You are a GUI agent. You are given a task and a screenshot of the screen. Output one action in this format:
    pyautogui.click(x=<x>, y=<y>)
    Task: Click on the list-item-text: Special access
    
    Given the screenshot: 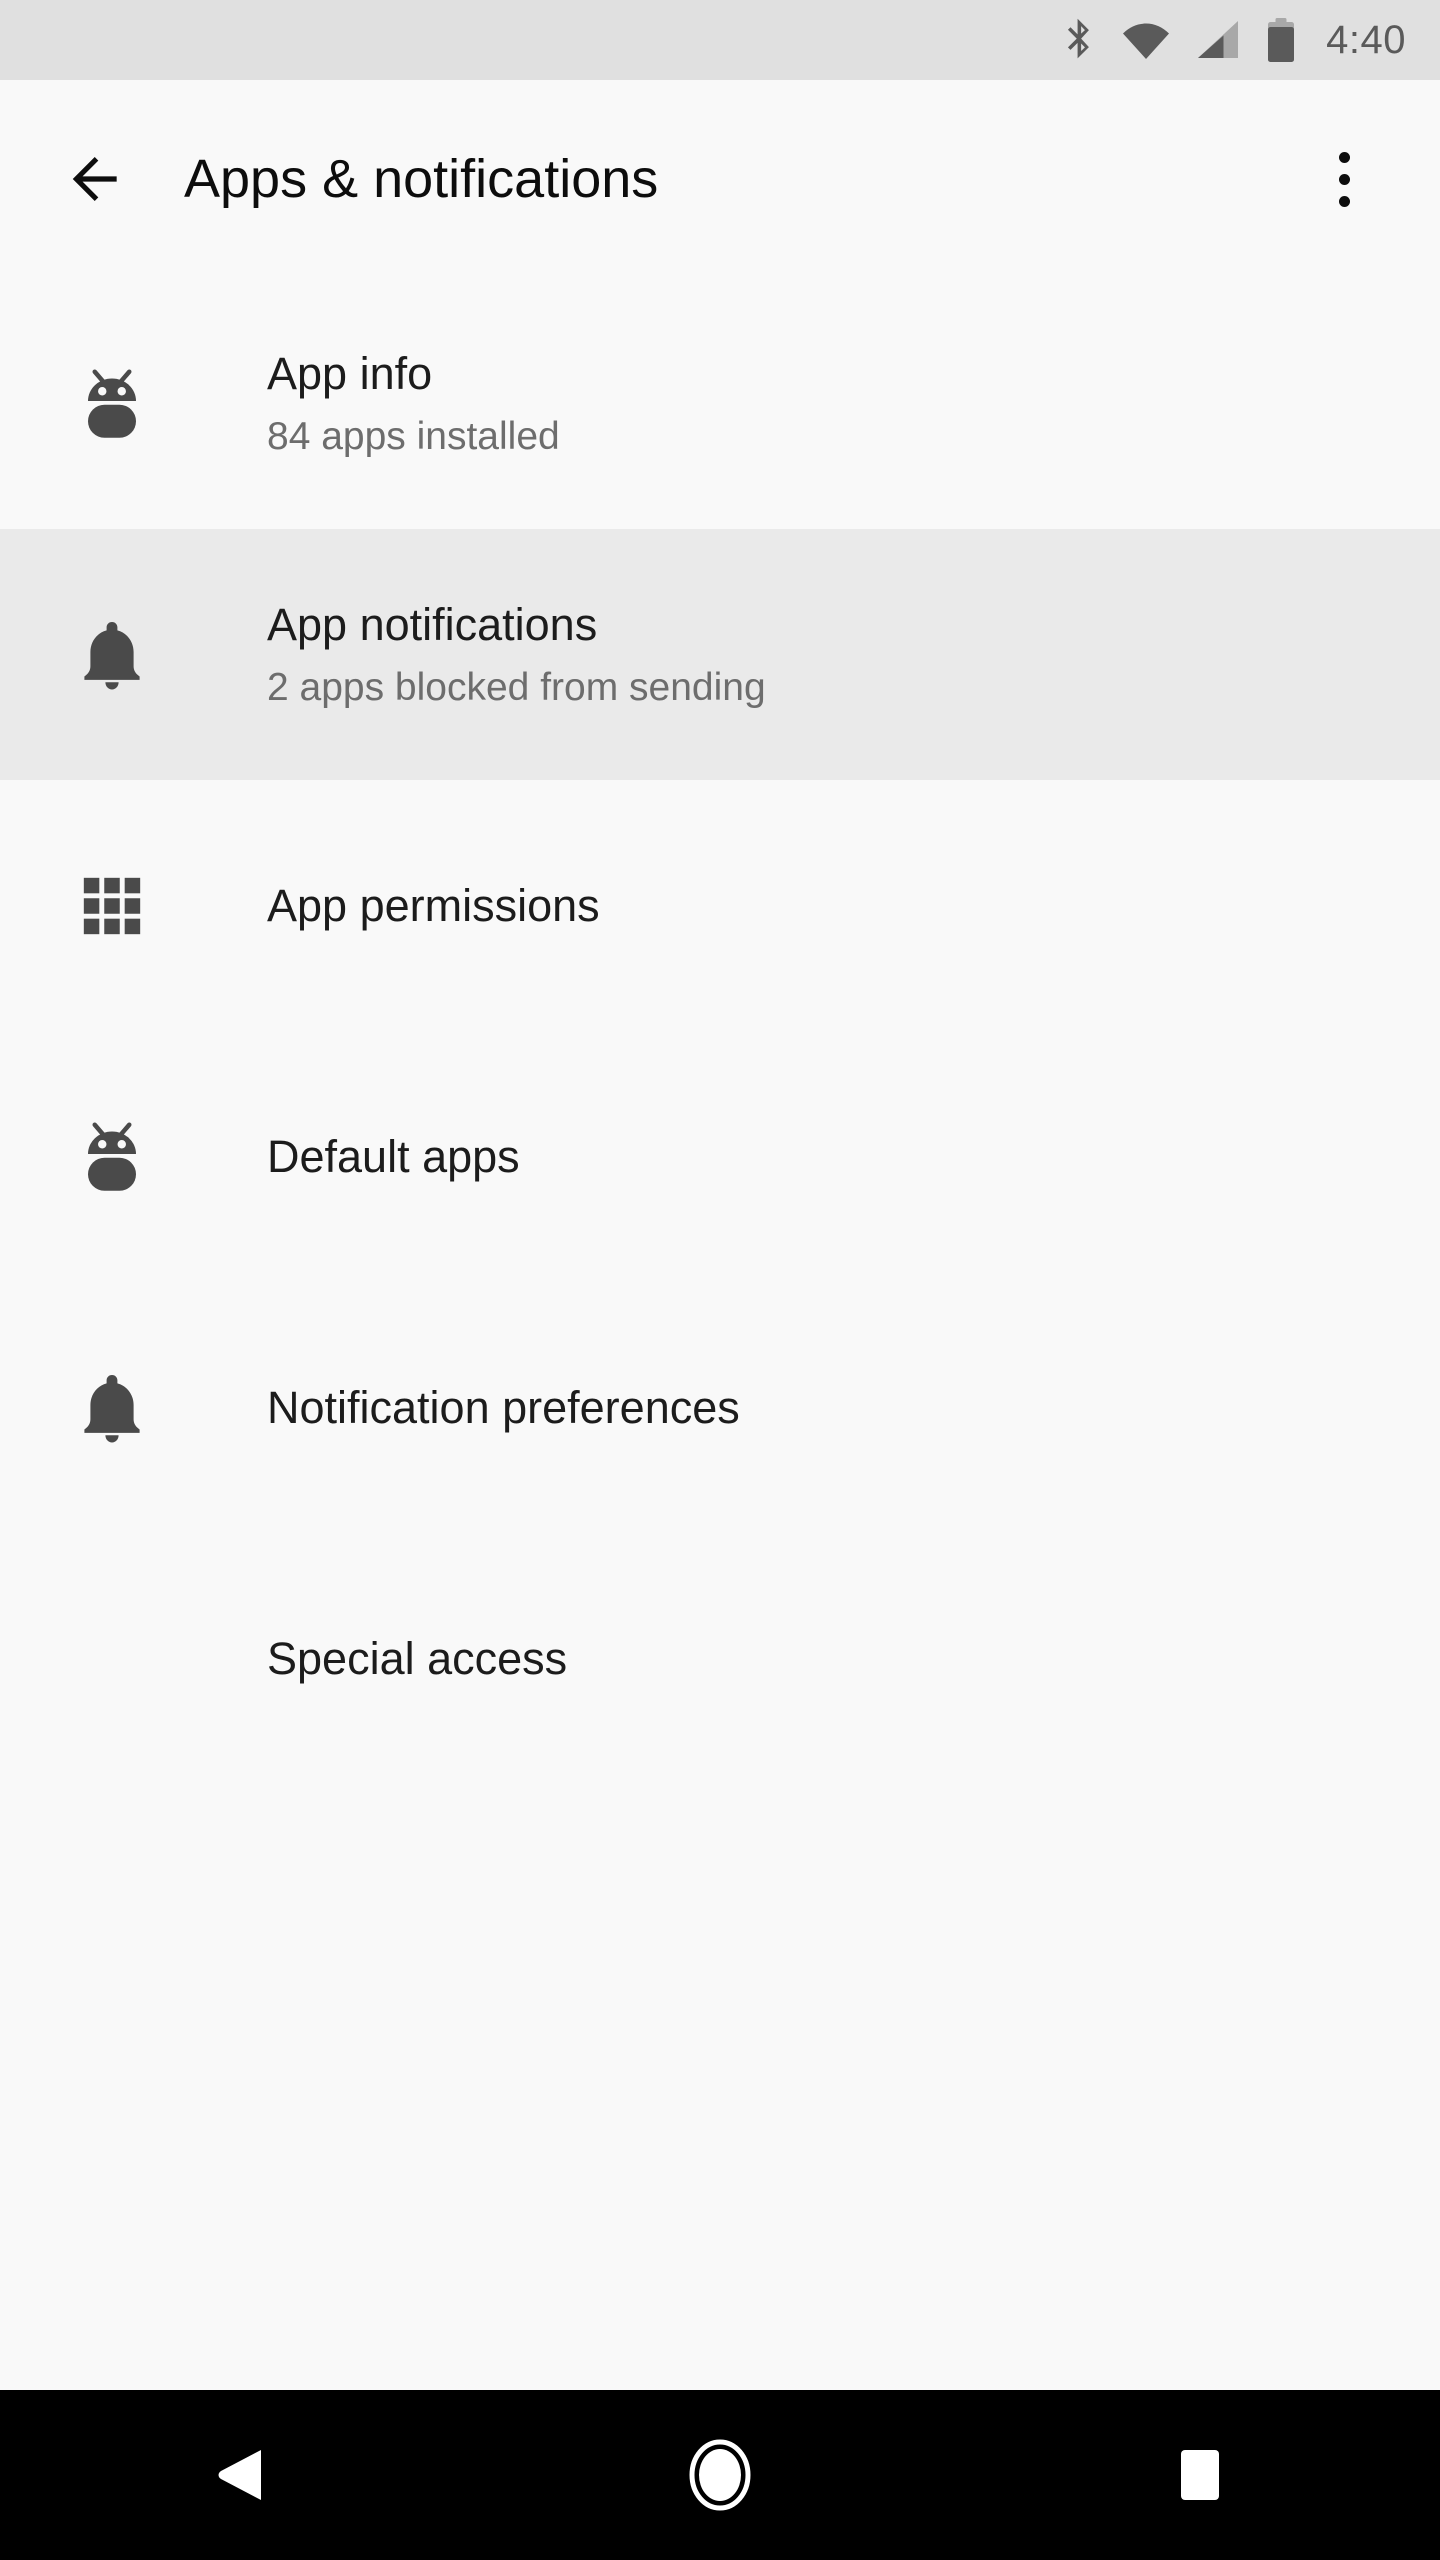 What is the action you would take?
    pyautogui.click(x=417, y=1658)
    